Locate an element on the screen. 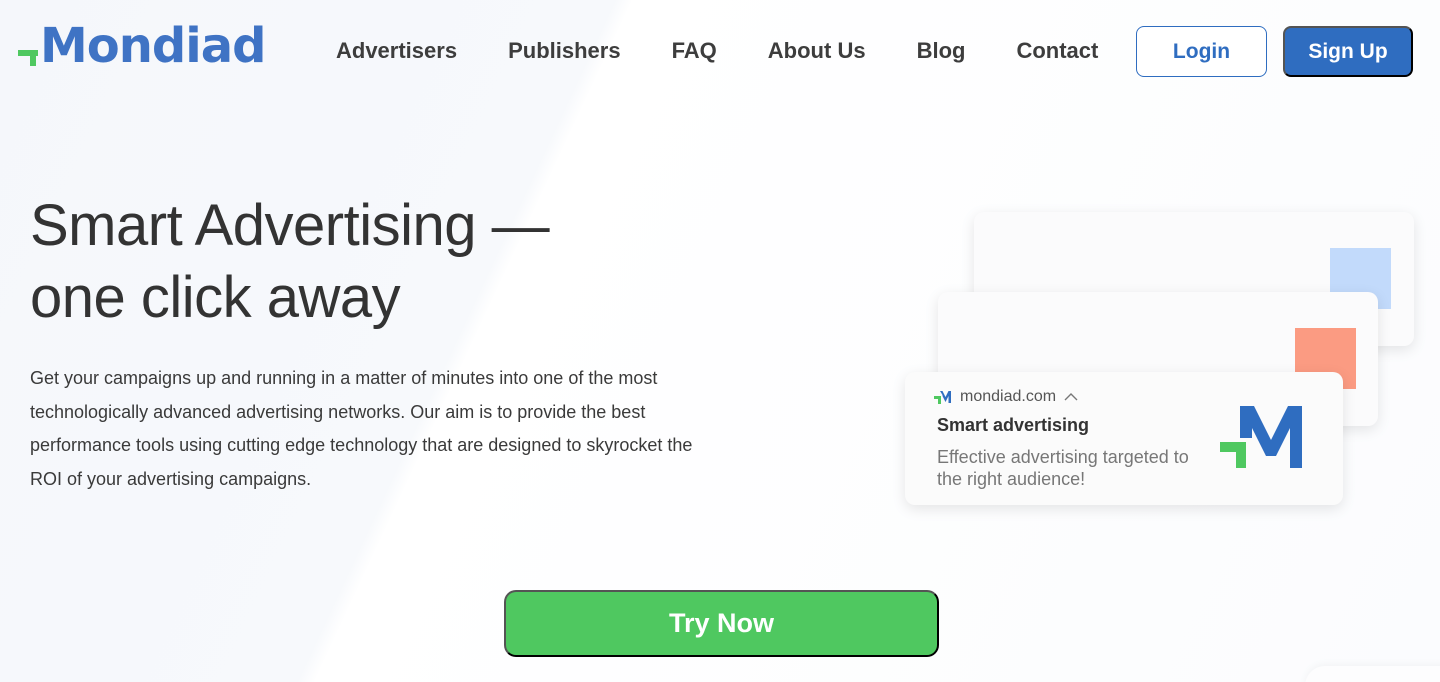  sign-up-button: Sign Up is located at coordinates (1348, 51).